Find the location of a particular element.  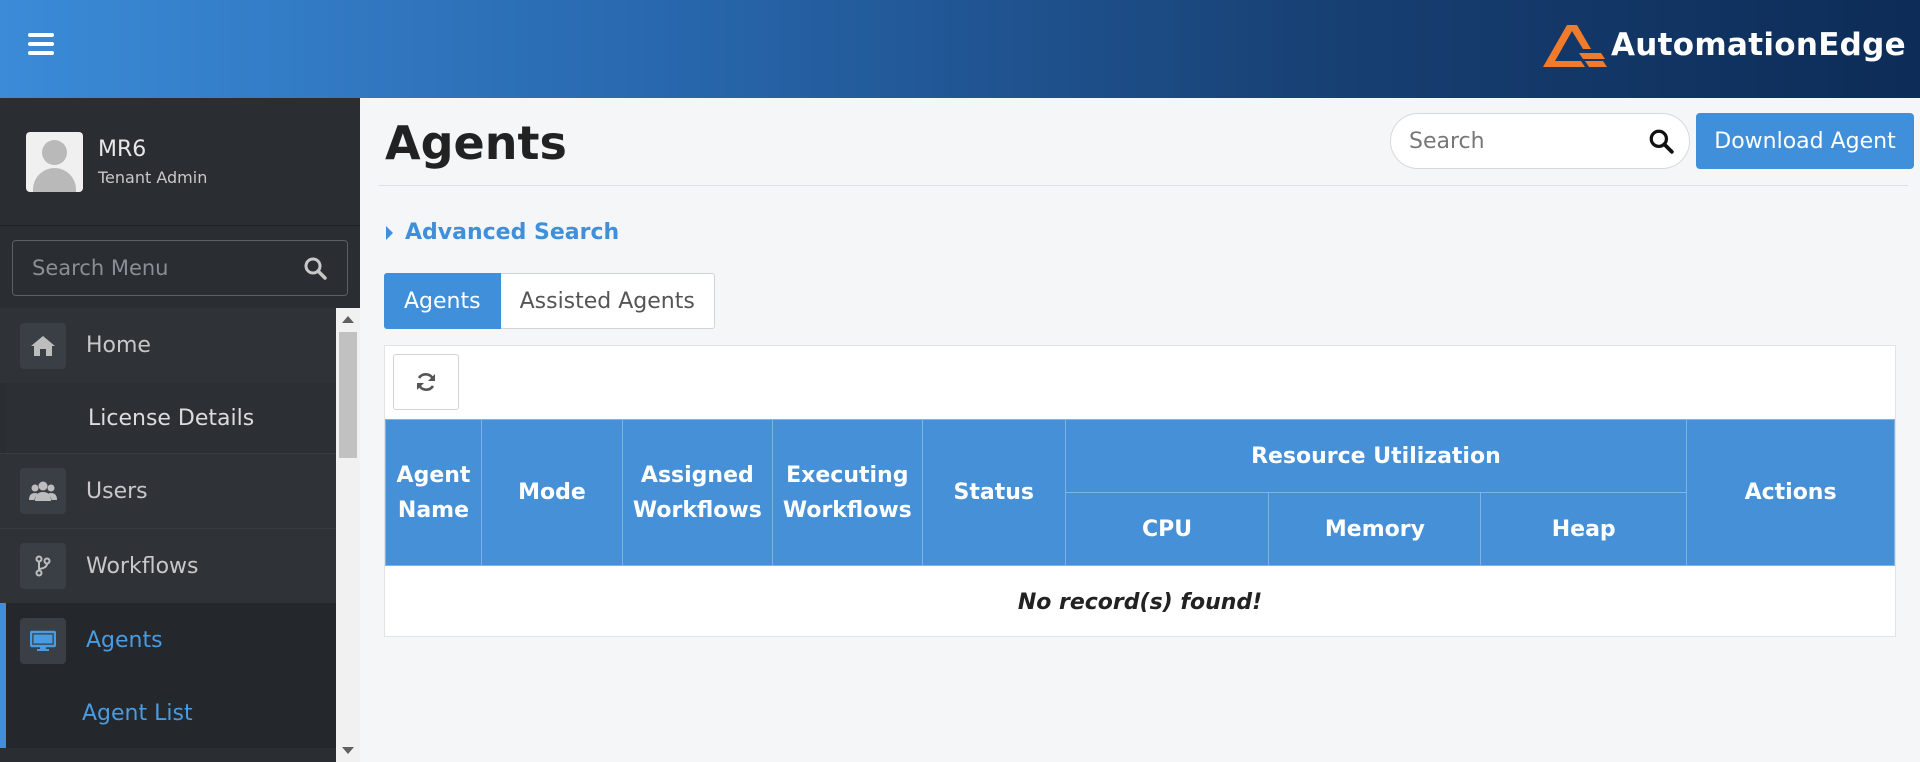

download-agent-button: Download Agent is located at coordinates (1805, 141).